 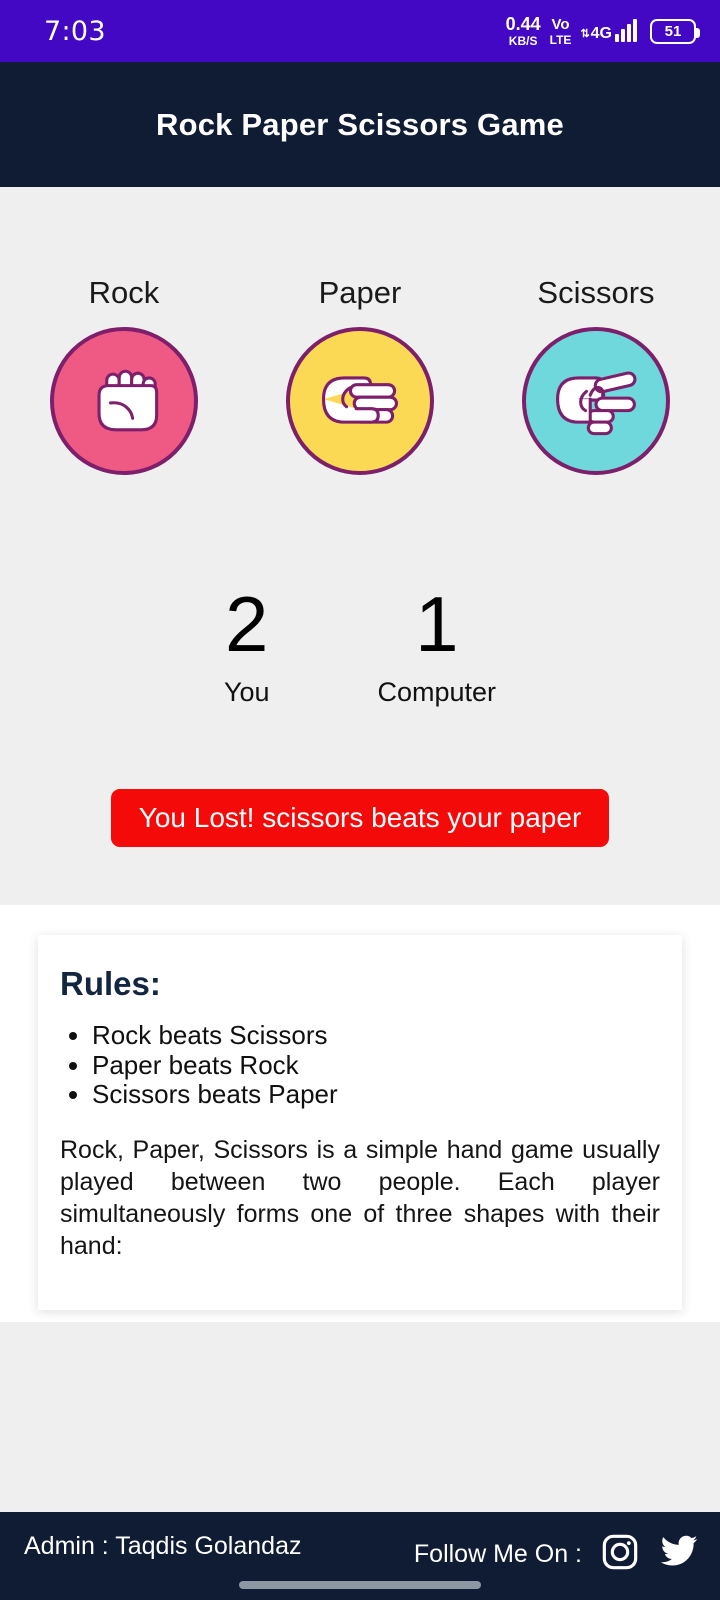 I want to click on spacer-area, so click(x=360, y=1417).